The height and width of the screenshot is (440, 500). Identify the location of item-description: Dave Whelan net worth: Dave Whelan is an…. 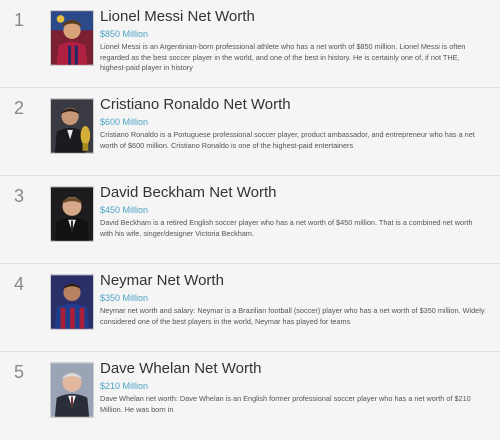
(285, 404).